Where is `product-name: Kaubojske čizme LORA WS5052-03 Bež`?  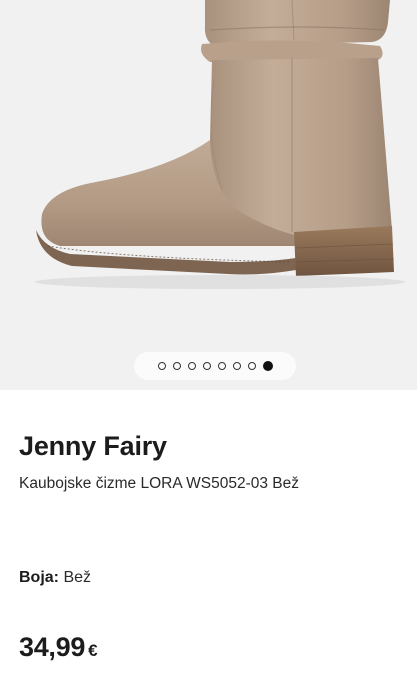 product-name: Kaubojske čizme LORA WS5052-03 Bež is located at coordinates (159, 483).